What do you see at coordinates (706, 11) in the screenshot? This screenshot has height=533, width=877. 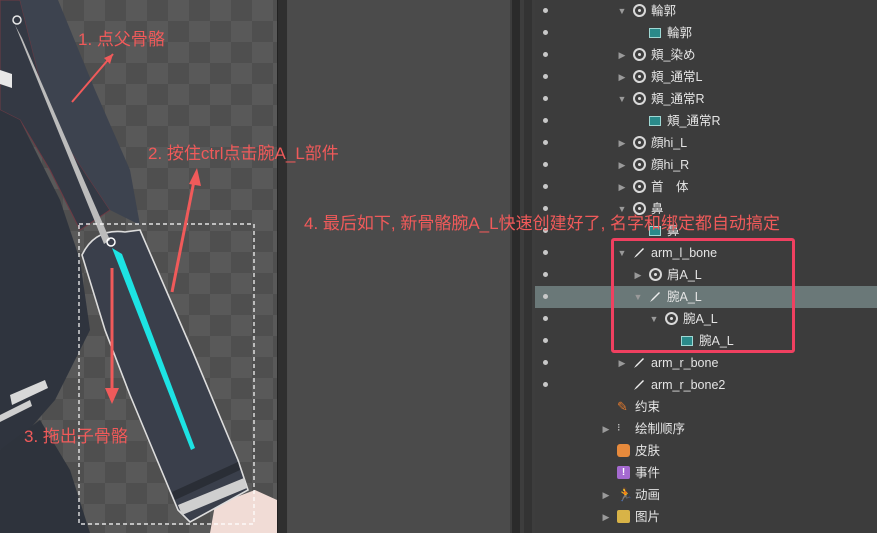 I see `tree-row: ▼ 輪郭` at bounding box center [706, 11].